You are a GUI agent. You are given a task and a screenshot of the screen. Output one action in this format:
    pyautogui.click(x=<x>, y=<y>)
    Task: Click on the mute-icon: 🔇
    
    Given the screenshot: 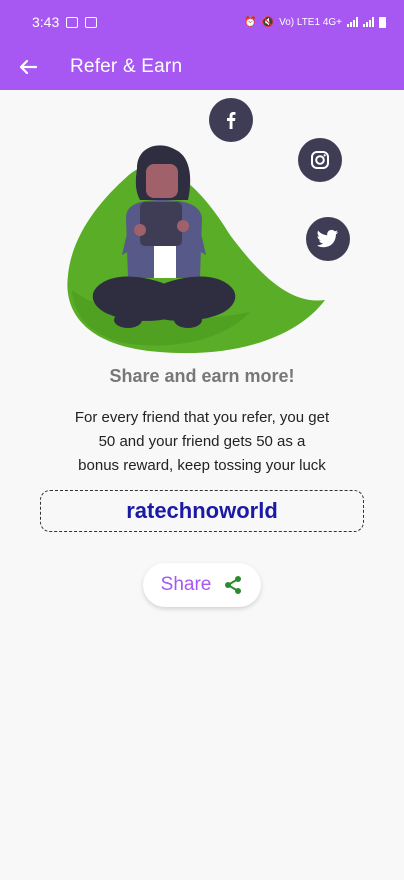 What is the action you would take?
    pyautogui.click(x=268, y=22)
    